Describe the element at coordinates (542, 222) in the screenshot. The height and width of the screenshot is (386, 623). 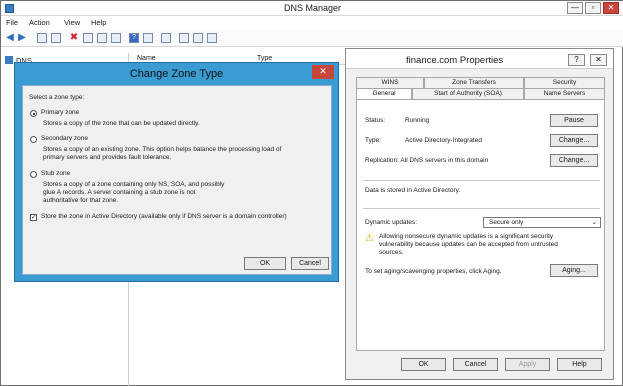
I see `dynamic-updates-select: Secure only ⌄` at that location.